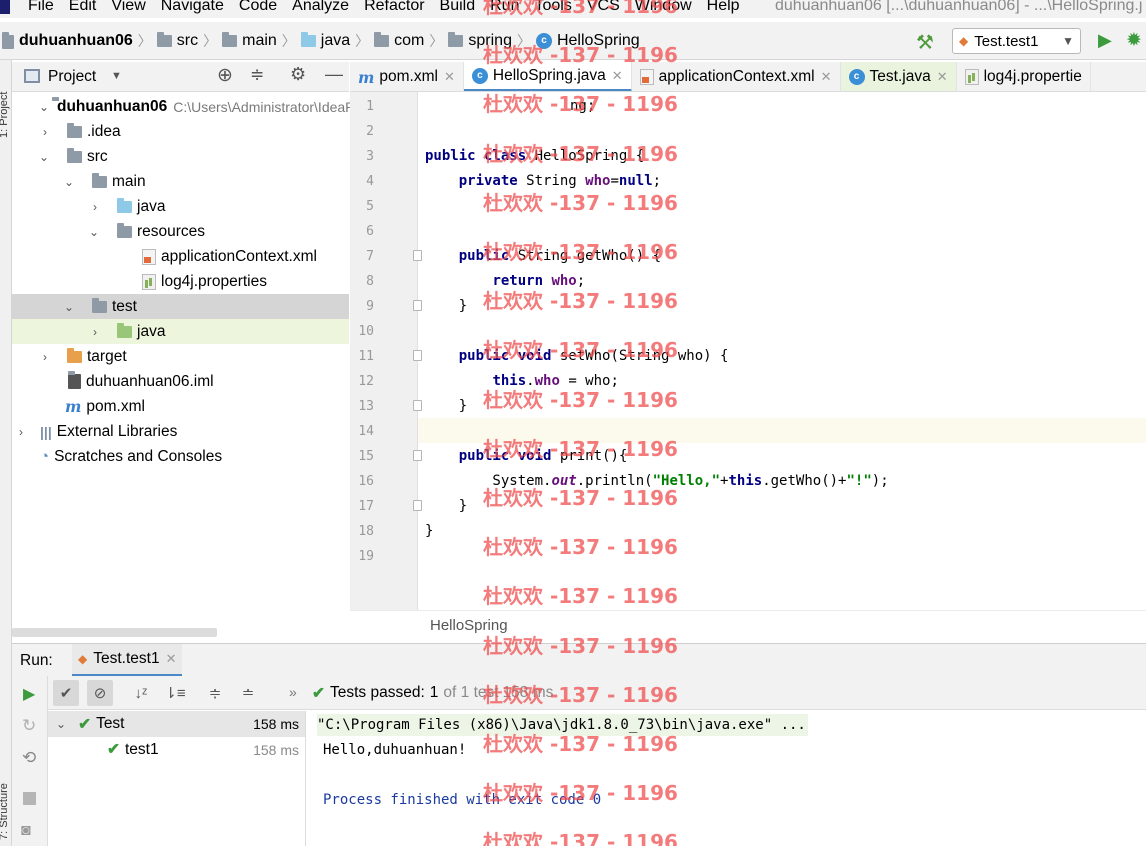 The height and width of the screenshot is (846, 1146). I want to click on breadcrumb-class: HelloSpring, so click(598, 41).